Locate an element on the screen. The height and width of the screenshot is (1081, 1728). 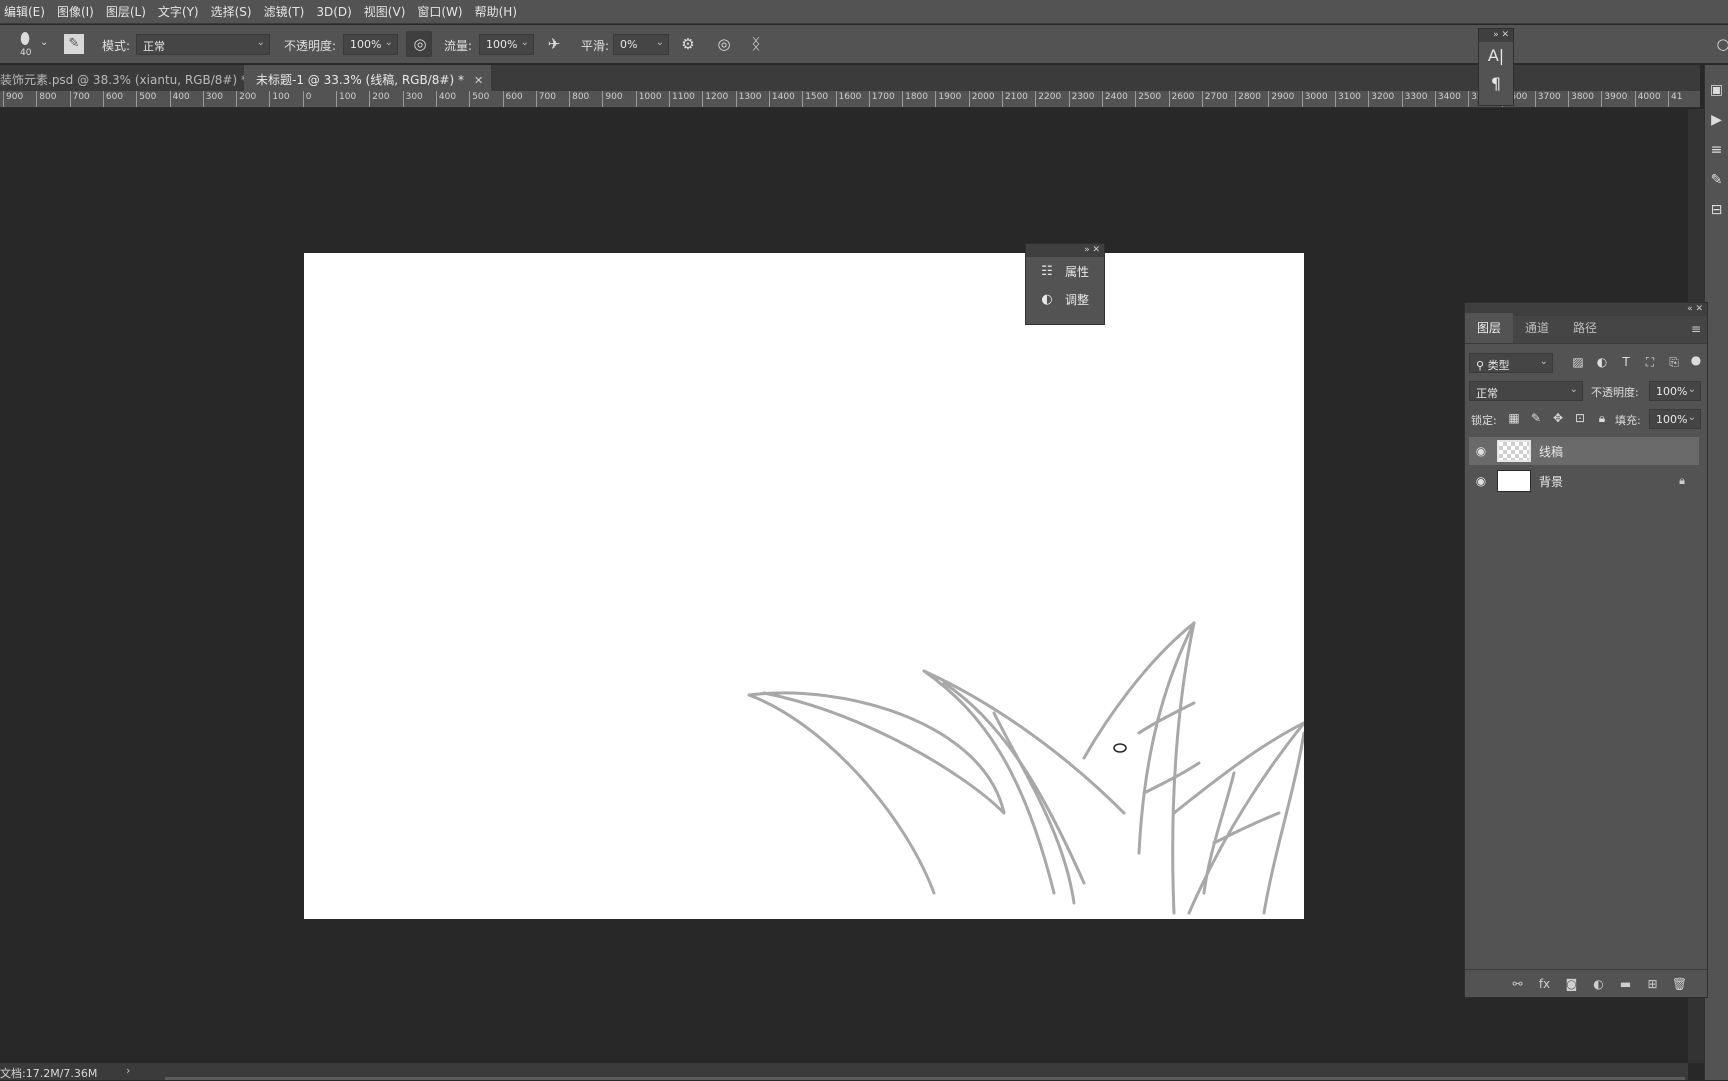
tab-paths: 路径 is located at coordinates (1585, 331).